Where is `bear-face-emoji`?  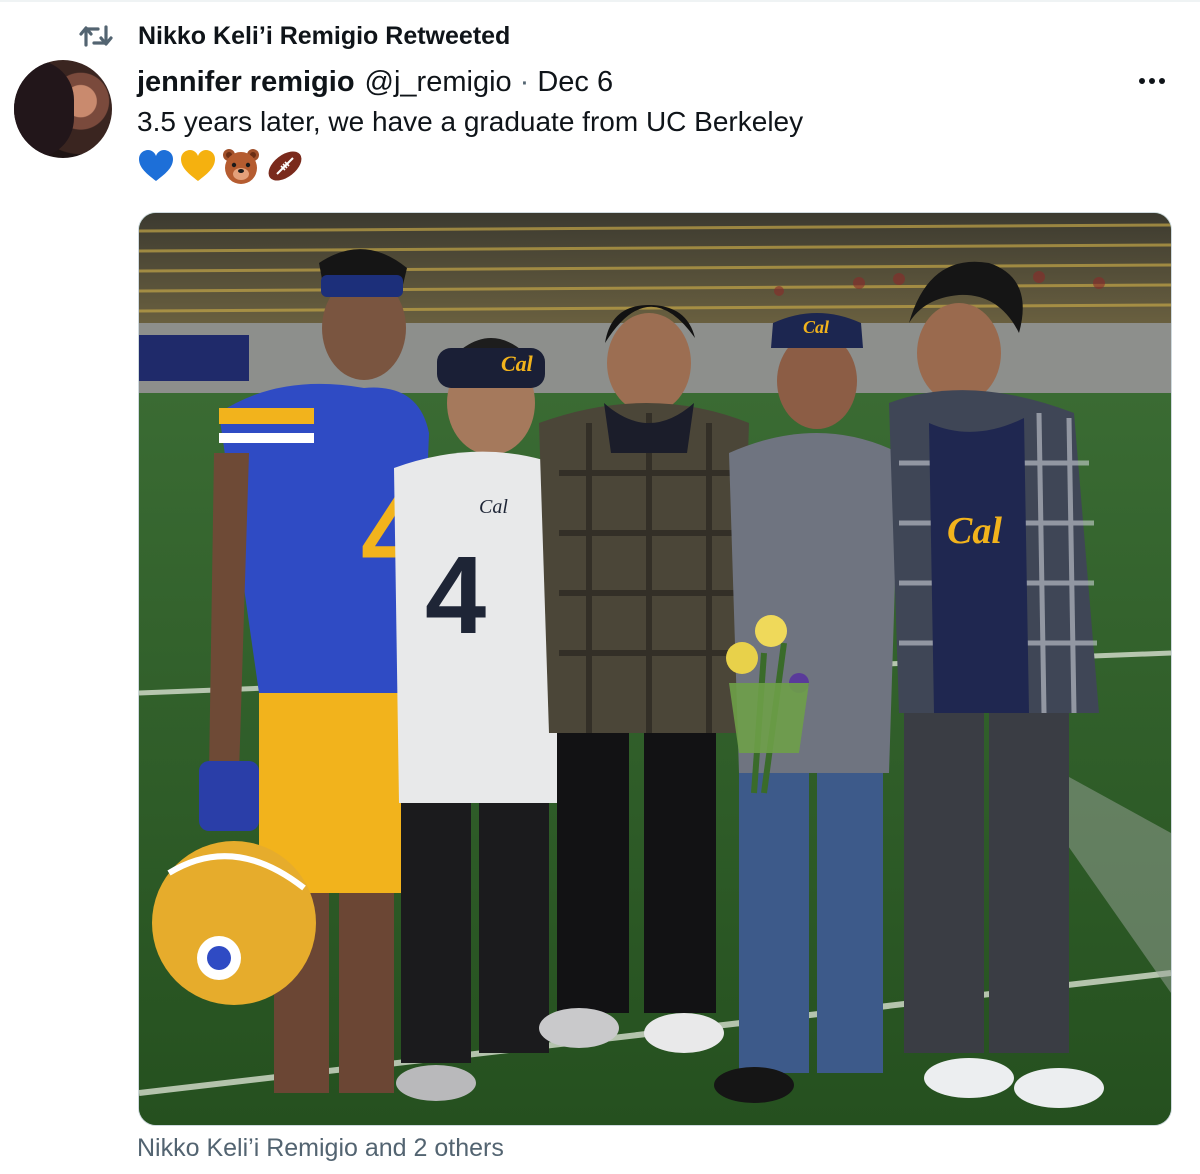
bear-face-emoji is located at coordinates (241, 166).